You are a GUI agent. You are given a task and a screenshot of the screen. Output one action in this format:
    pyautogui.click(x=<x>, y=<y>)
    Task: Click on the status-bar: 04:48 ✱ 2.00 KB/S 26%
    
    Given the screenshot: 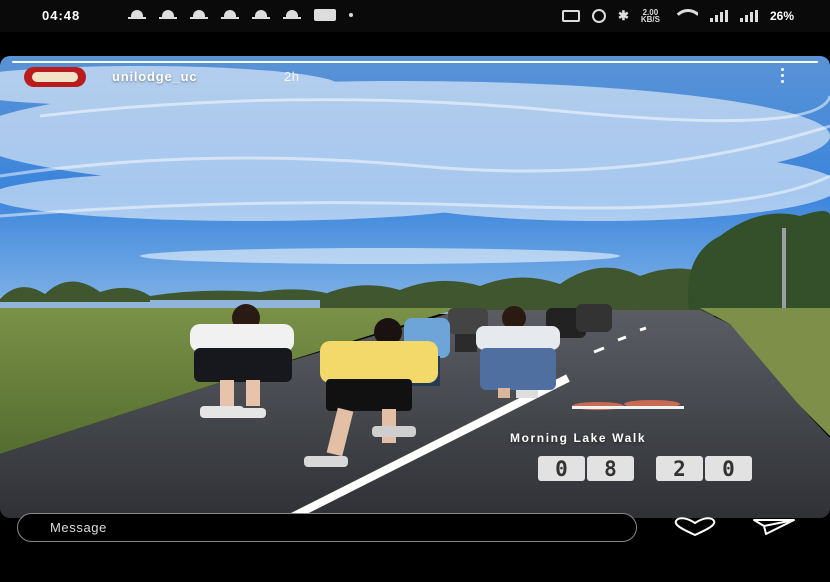 What is the action you would take?
    pyautogui.click(x=415, y=16)
    